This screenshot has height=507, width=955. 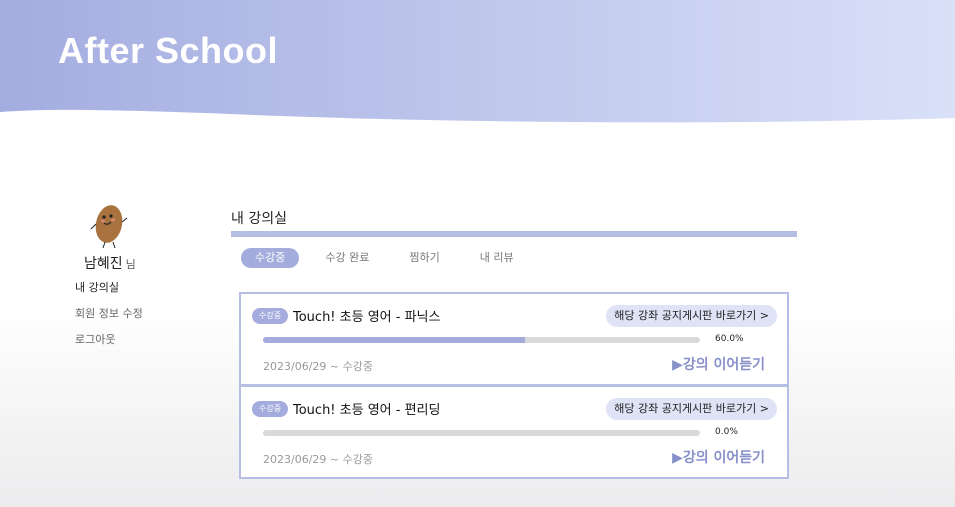 What do you see at coordinates (109, 294) in the screenshot?
I see `sidebar-item-my-classroom: 내 강의실` at bounding box center [109, 294].